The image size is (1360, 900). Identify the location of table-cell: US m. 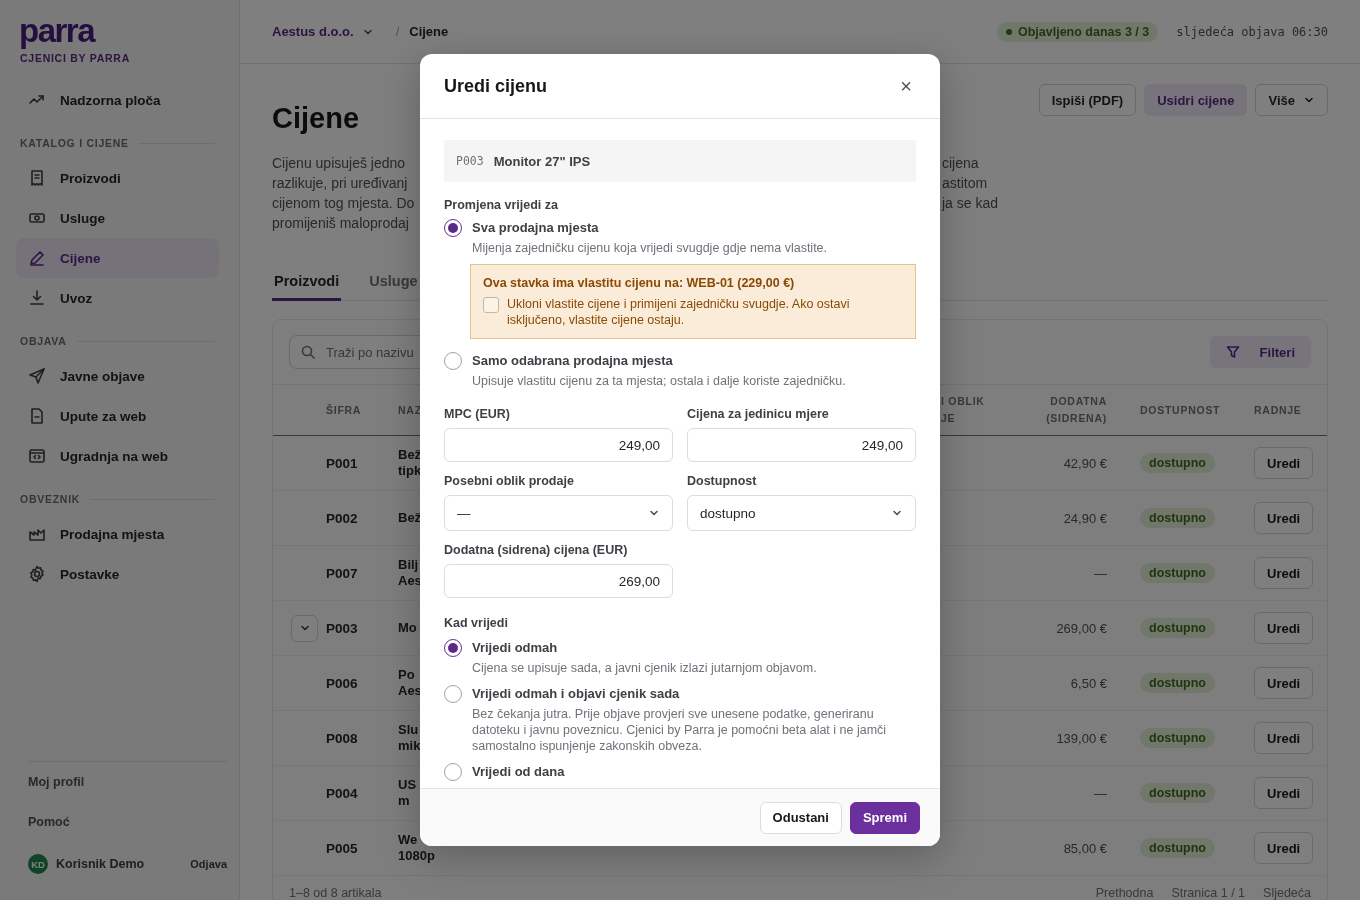
(407, 793).